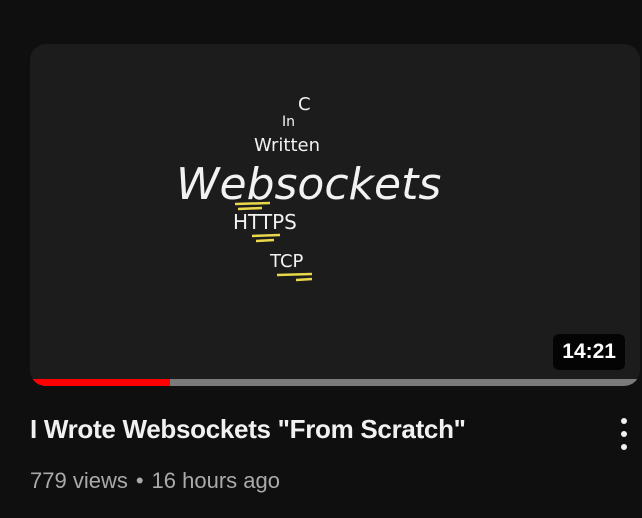 The height and width of the screenshot is (518, 642). I want to click on thumb-word-tcp: TCP, so click(286, 261).